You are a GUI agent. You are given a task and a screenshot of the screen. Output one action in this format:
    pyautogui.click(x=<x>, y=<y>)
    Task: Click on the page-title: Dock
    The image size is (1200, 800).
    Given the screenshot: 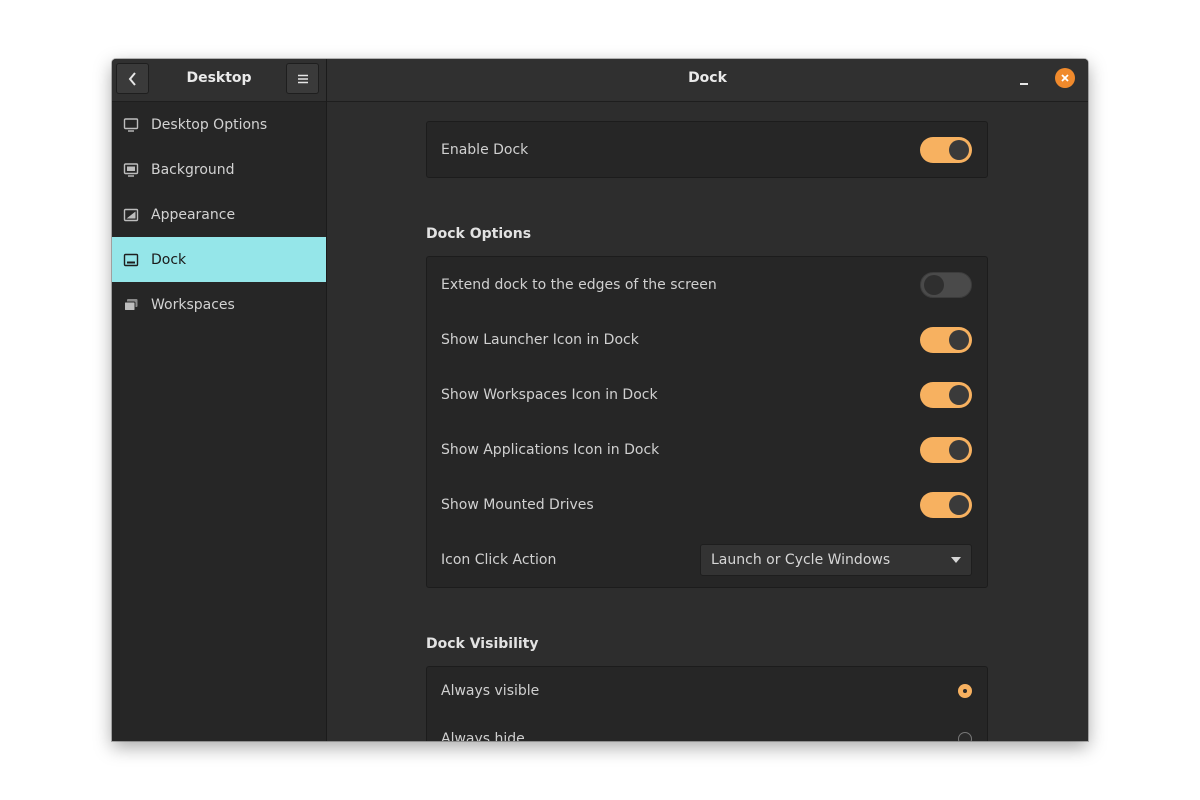 What is the action you would take?
    pyautogui.click(x=707, y=78)
    